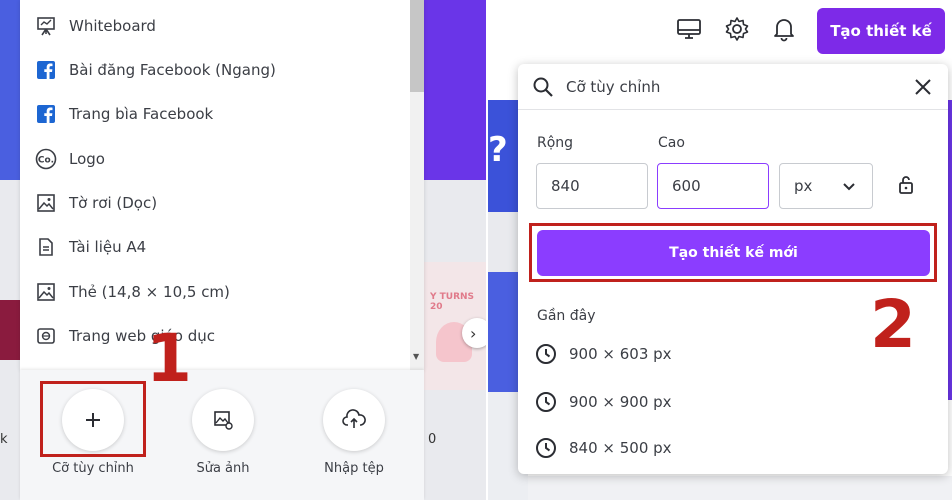  What do you see at coordinates (93, 468) in the screenshot?
I see `quick-action-label: Cỡ tùy chỉnh` at bounding box center [93, 468].